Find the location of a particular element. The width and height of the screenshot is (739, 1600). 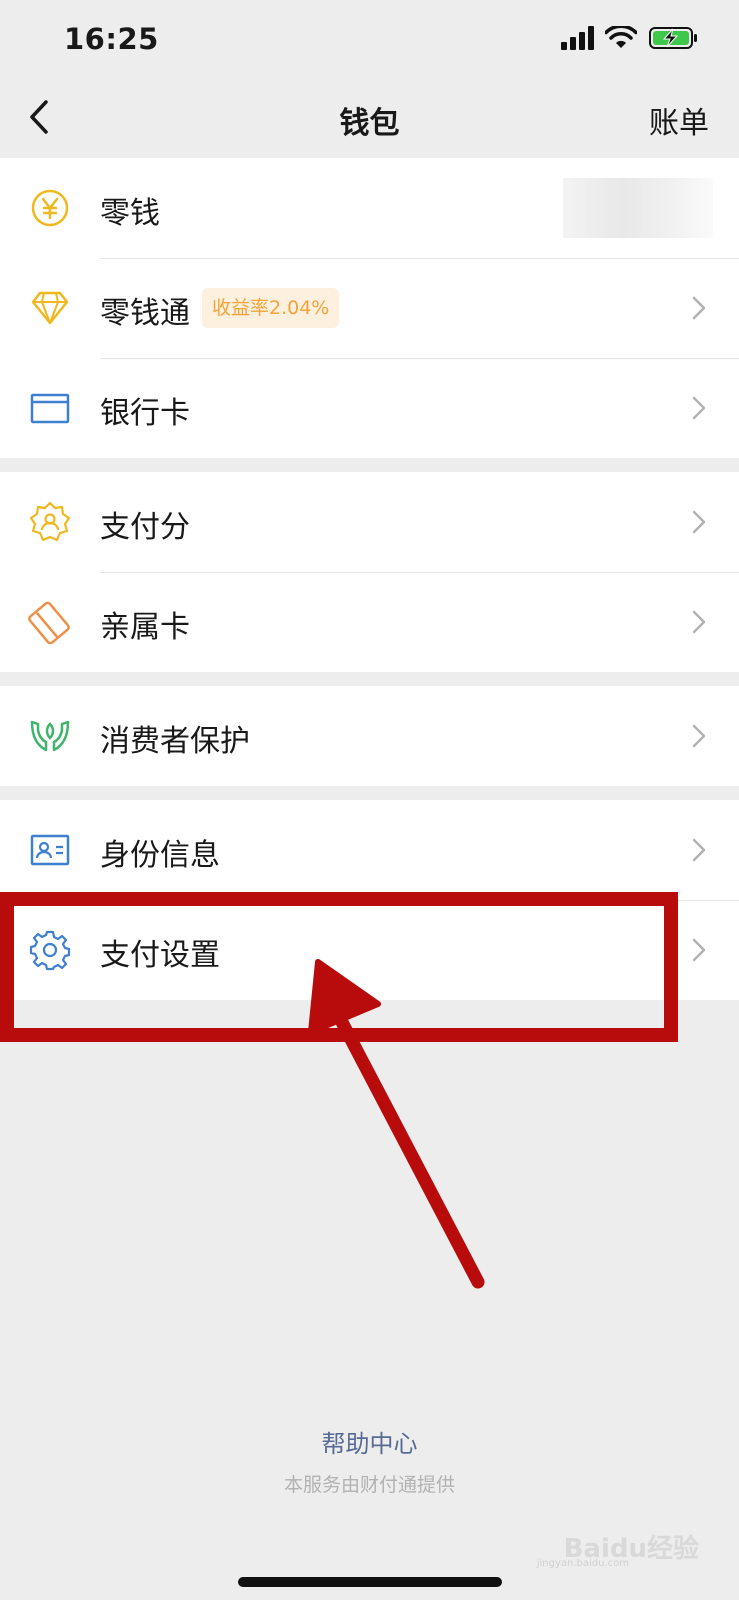

row-label-lingqiantong: 零钱通 is located at coordinates (145, 313).